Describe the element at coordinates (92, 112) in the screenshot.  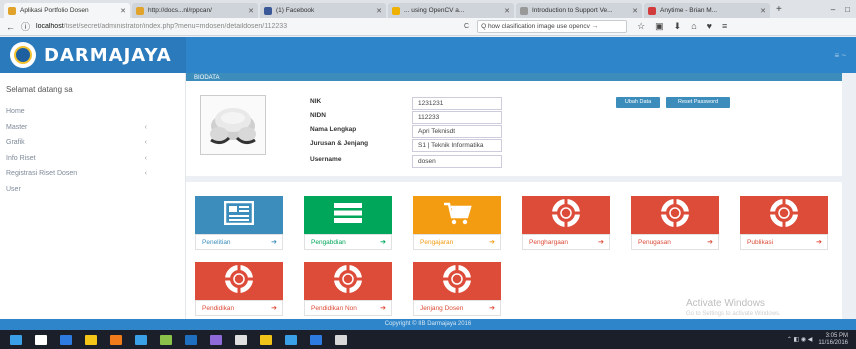
I see `sidebar-item-home: Home` at that location.